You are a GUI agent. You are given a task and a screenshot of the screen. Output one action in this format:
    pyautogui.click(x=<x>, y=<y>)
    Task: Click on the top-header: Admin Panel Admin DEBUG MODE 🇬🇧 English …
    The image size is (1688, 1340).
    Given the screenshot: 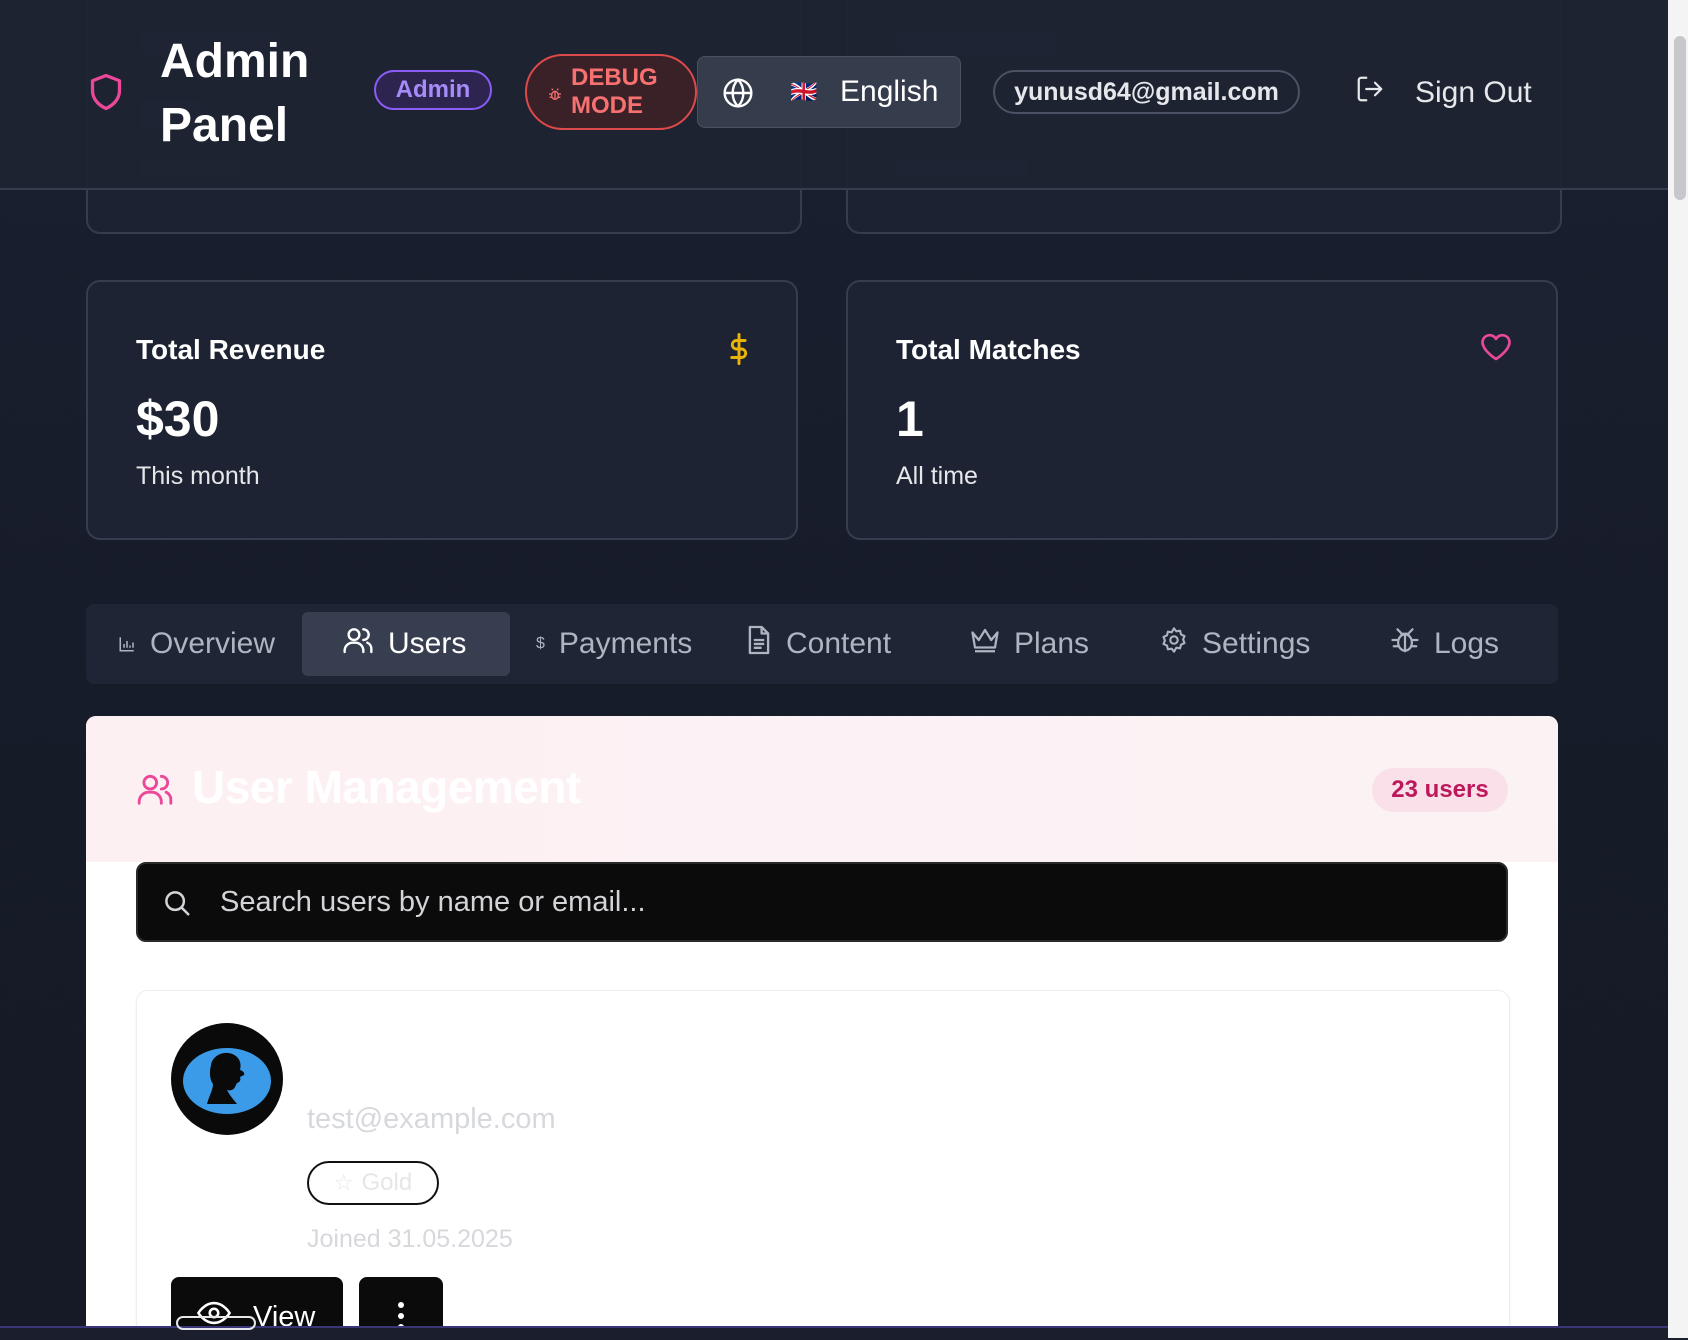 What is the action you would take?
    pyautogui.click(x=834, y=95)
    